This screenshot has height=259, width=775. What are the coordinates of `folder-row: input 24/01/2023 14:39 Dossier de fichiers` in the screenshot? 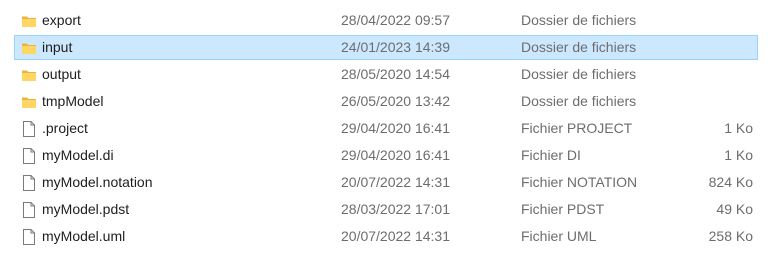 It's located at (386, 47).